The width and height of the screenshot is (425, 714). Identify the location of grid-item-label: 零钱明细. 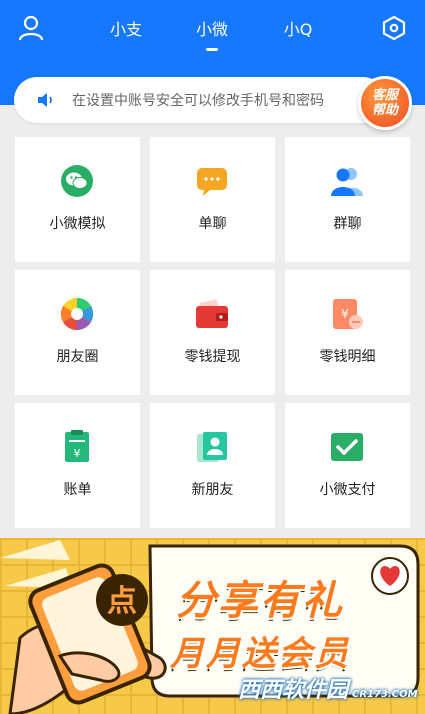
(347, 357).